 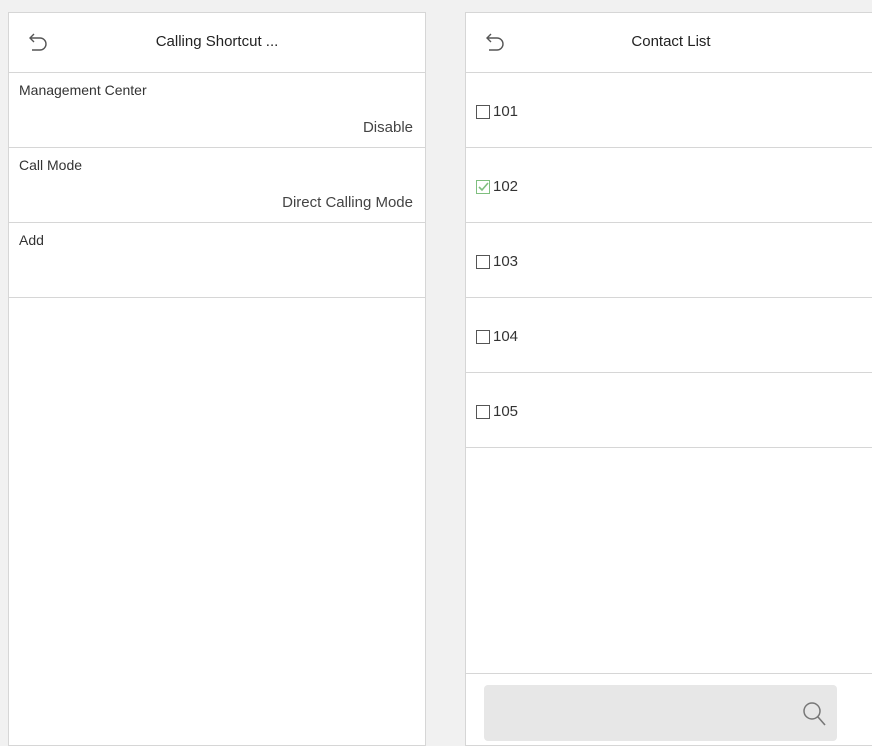 What do you see at coordinates (506, 186) in the screenshot?
I see `contact-number: 102` at bounding box center [506, 186].